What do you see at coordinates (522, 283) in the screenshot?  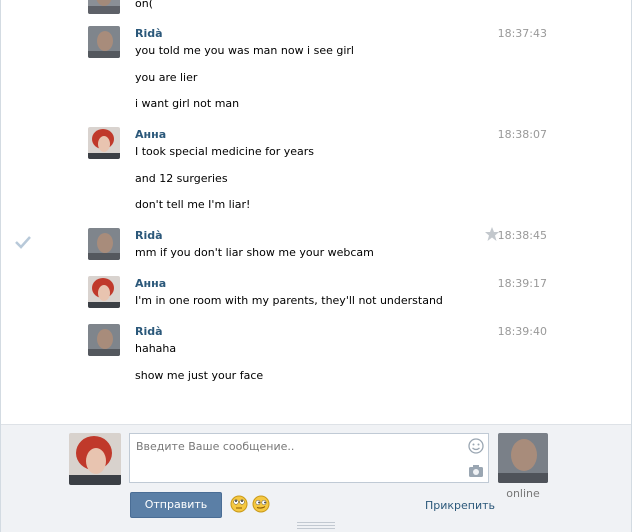 I see `message-time: 18:39:17` at bounding box center [522, 283].